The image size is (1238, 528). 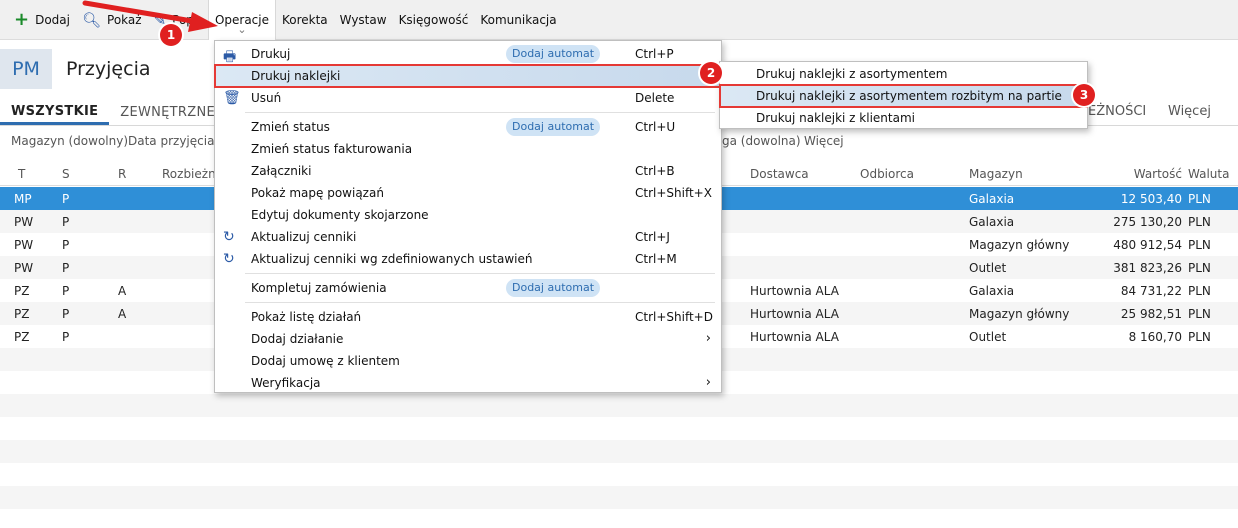 What do you see at coordinates (203, 22) in the screenshot?
I see `arrow-head` at bounding box center [203, 22].